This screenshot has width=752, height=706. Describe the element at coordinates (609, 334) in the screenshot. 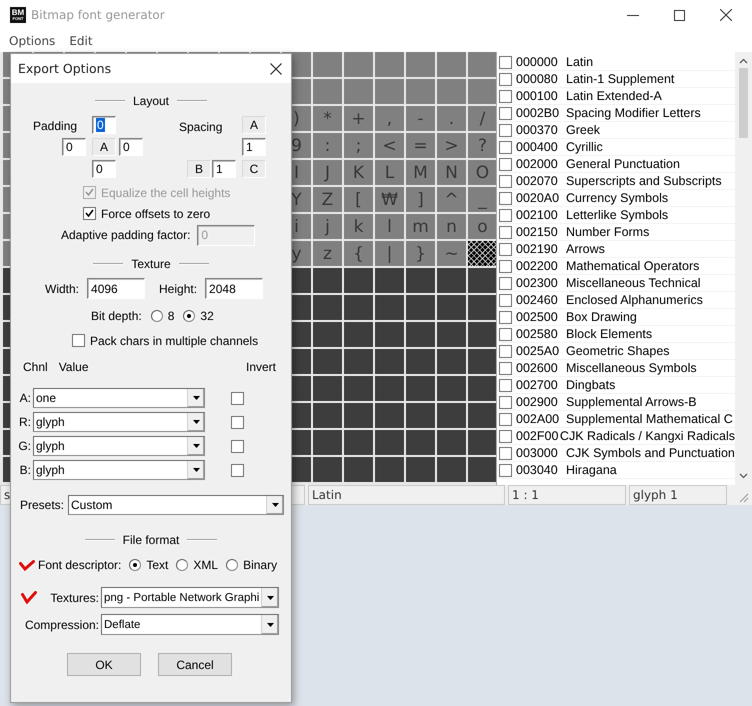

I see `character-set-name: Block Elements` at that location.